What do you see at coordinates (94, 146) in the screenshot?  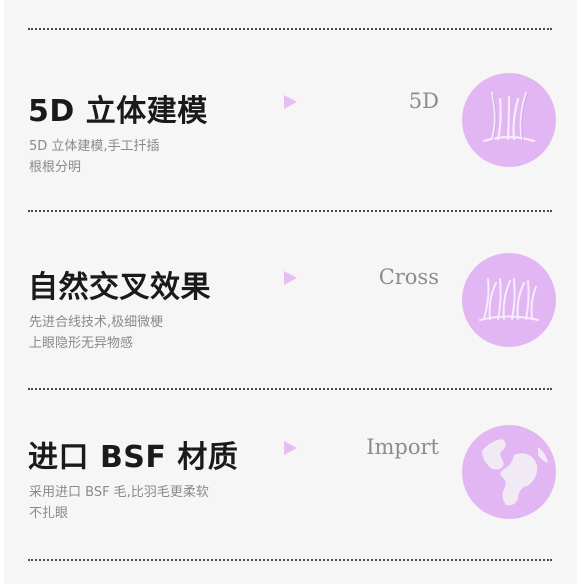 I see `description-line: 5D 立体建模,手工扦插` at bounding box center [94, 146].